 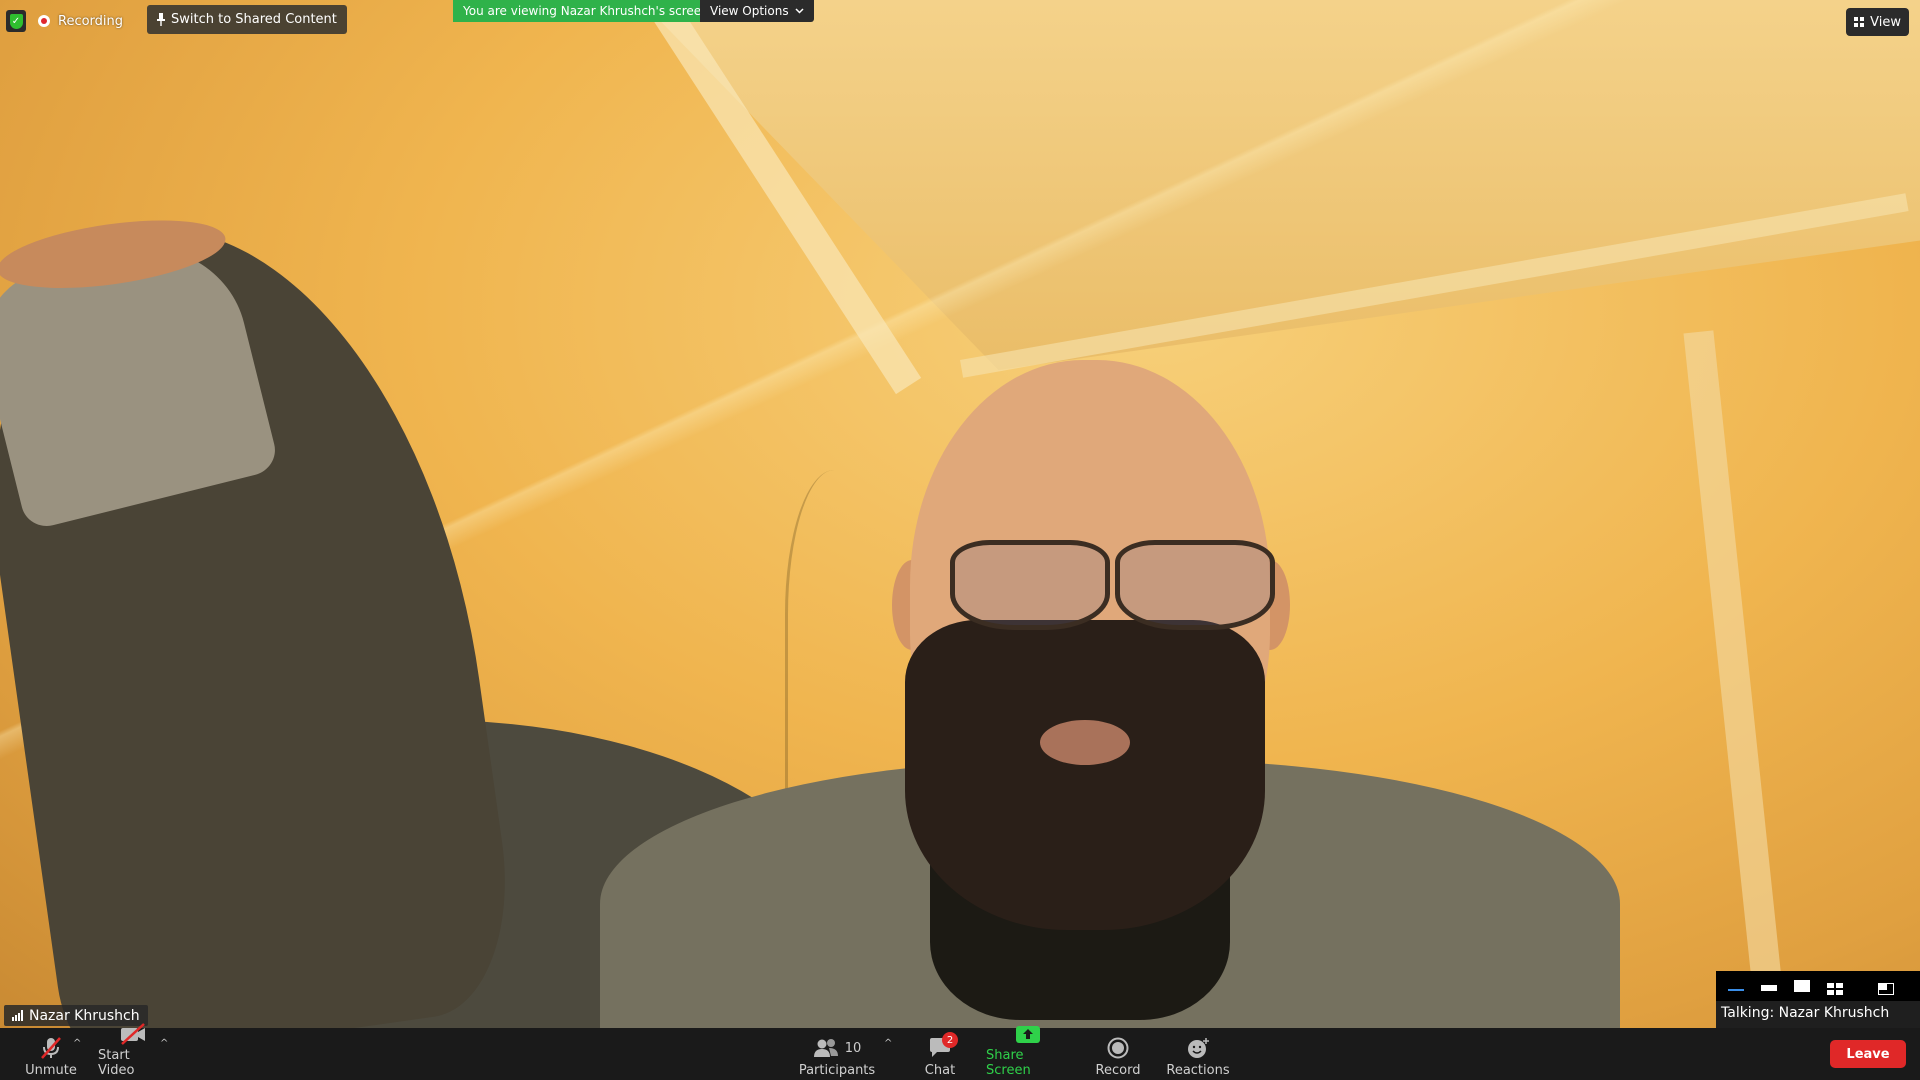 I want to click on view-label: View, so click(x=1885, y=22).